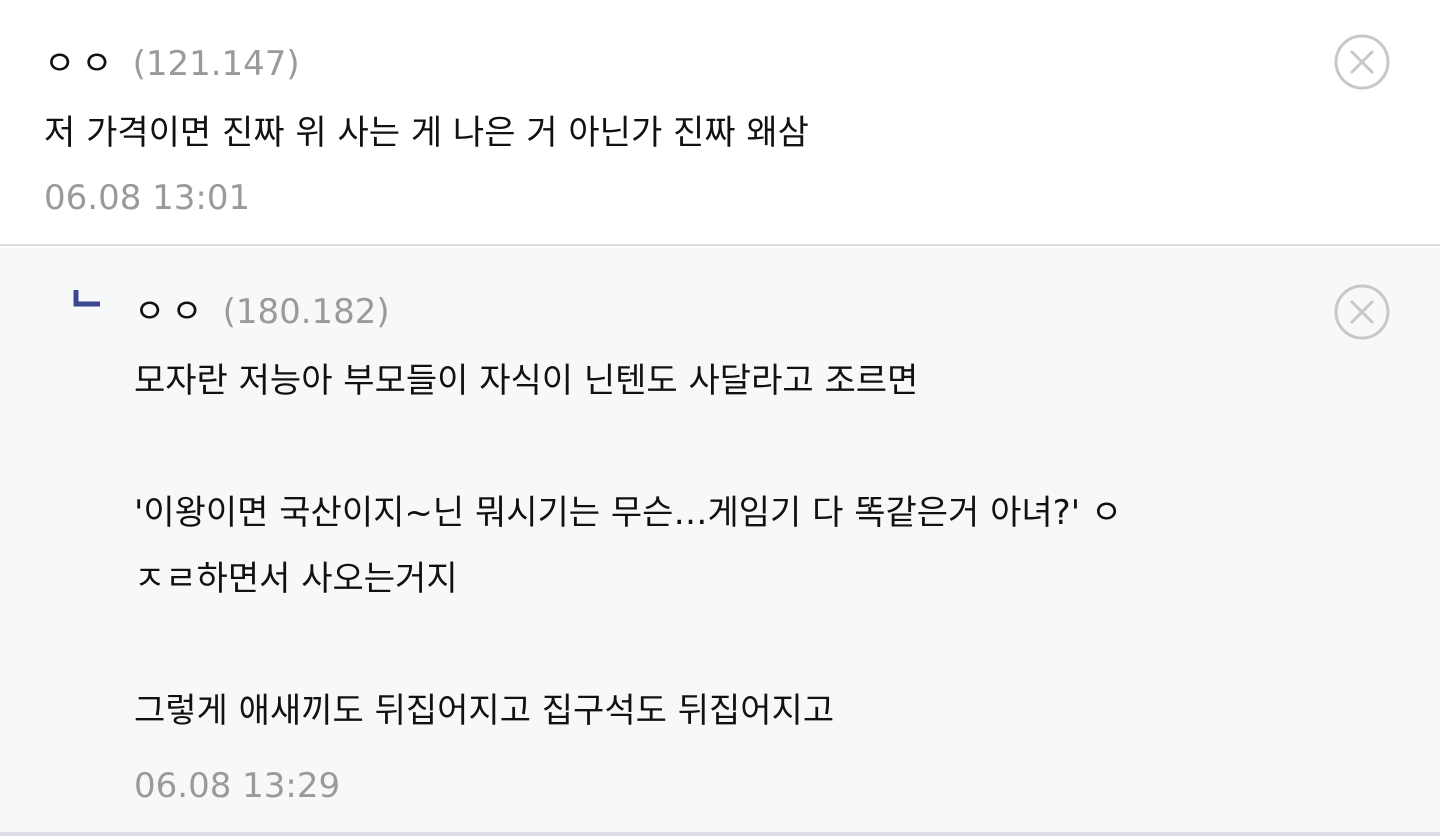 The width and height of the screenshot is (1440, 840). I want to click on reply-timestamp: 06.08 13:29, so click(237, 786).